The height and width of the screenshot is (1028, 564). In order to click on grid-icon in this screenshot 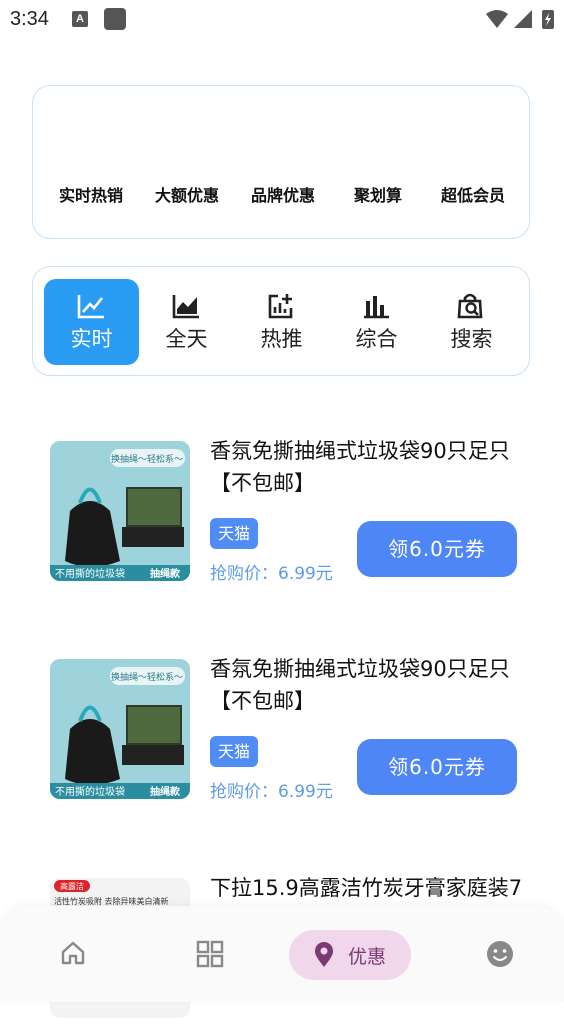, I will do `click(210, 954)`.